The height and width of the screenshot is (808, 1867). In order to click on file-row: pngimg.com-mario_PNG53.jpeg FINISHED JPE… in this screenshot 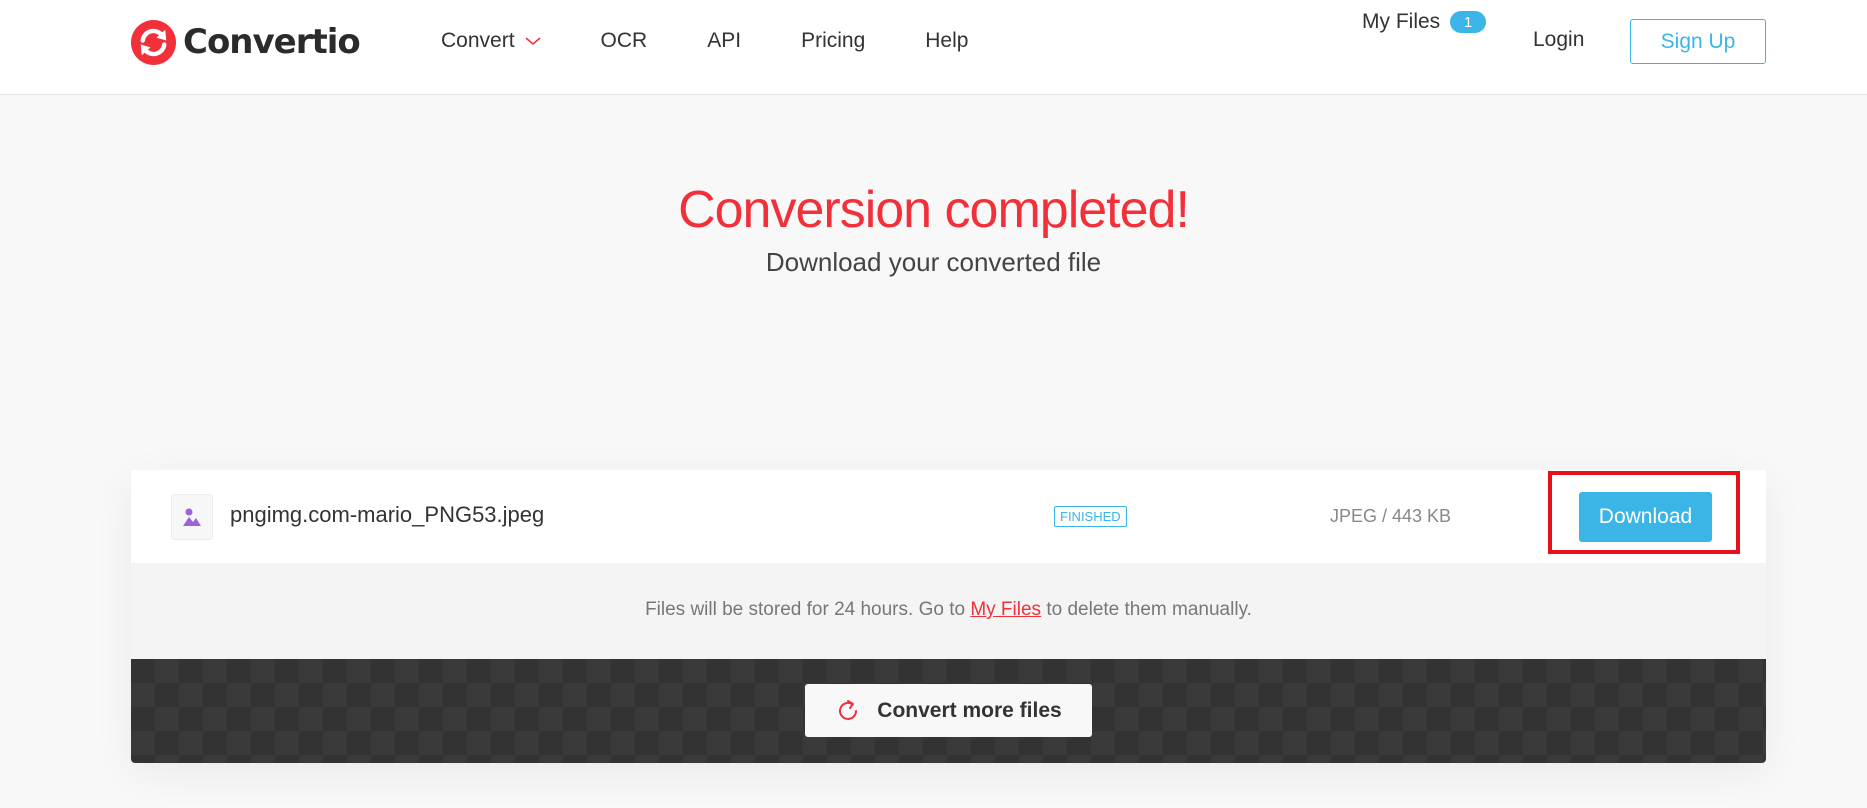, I will do `click(948, 516)`.